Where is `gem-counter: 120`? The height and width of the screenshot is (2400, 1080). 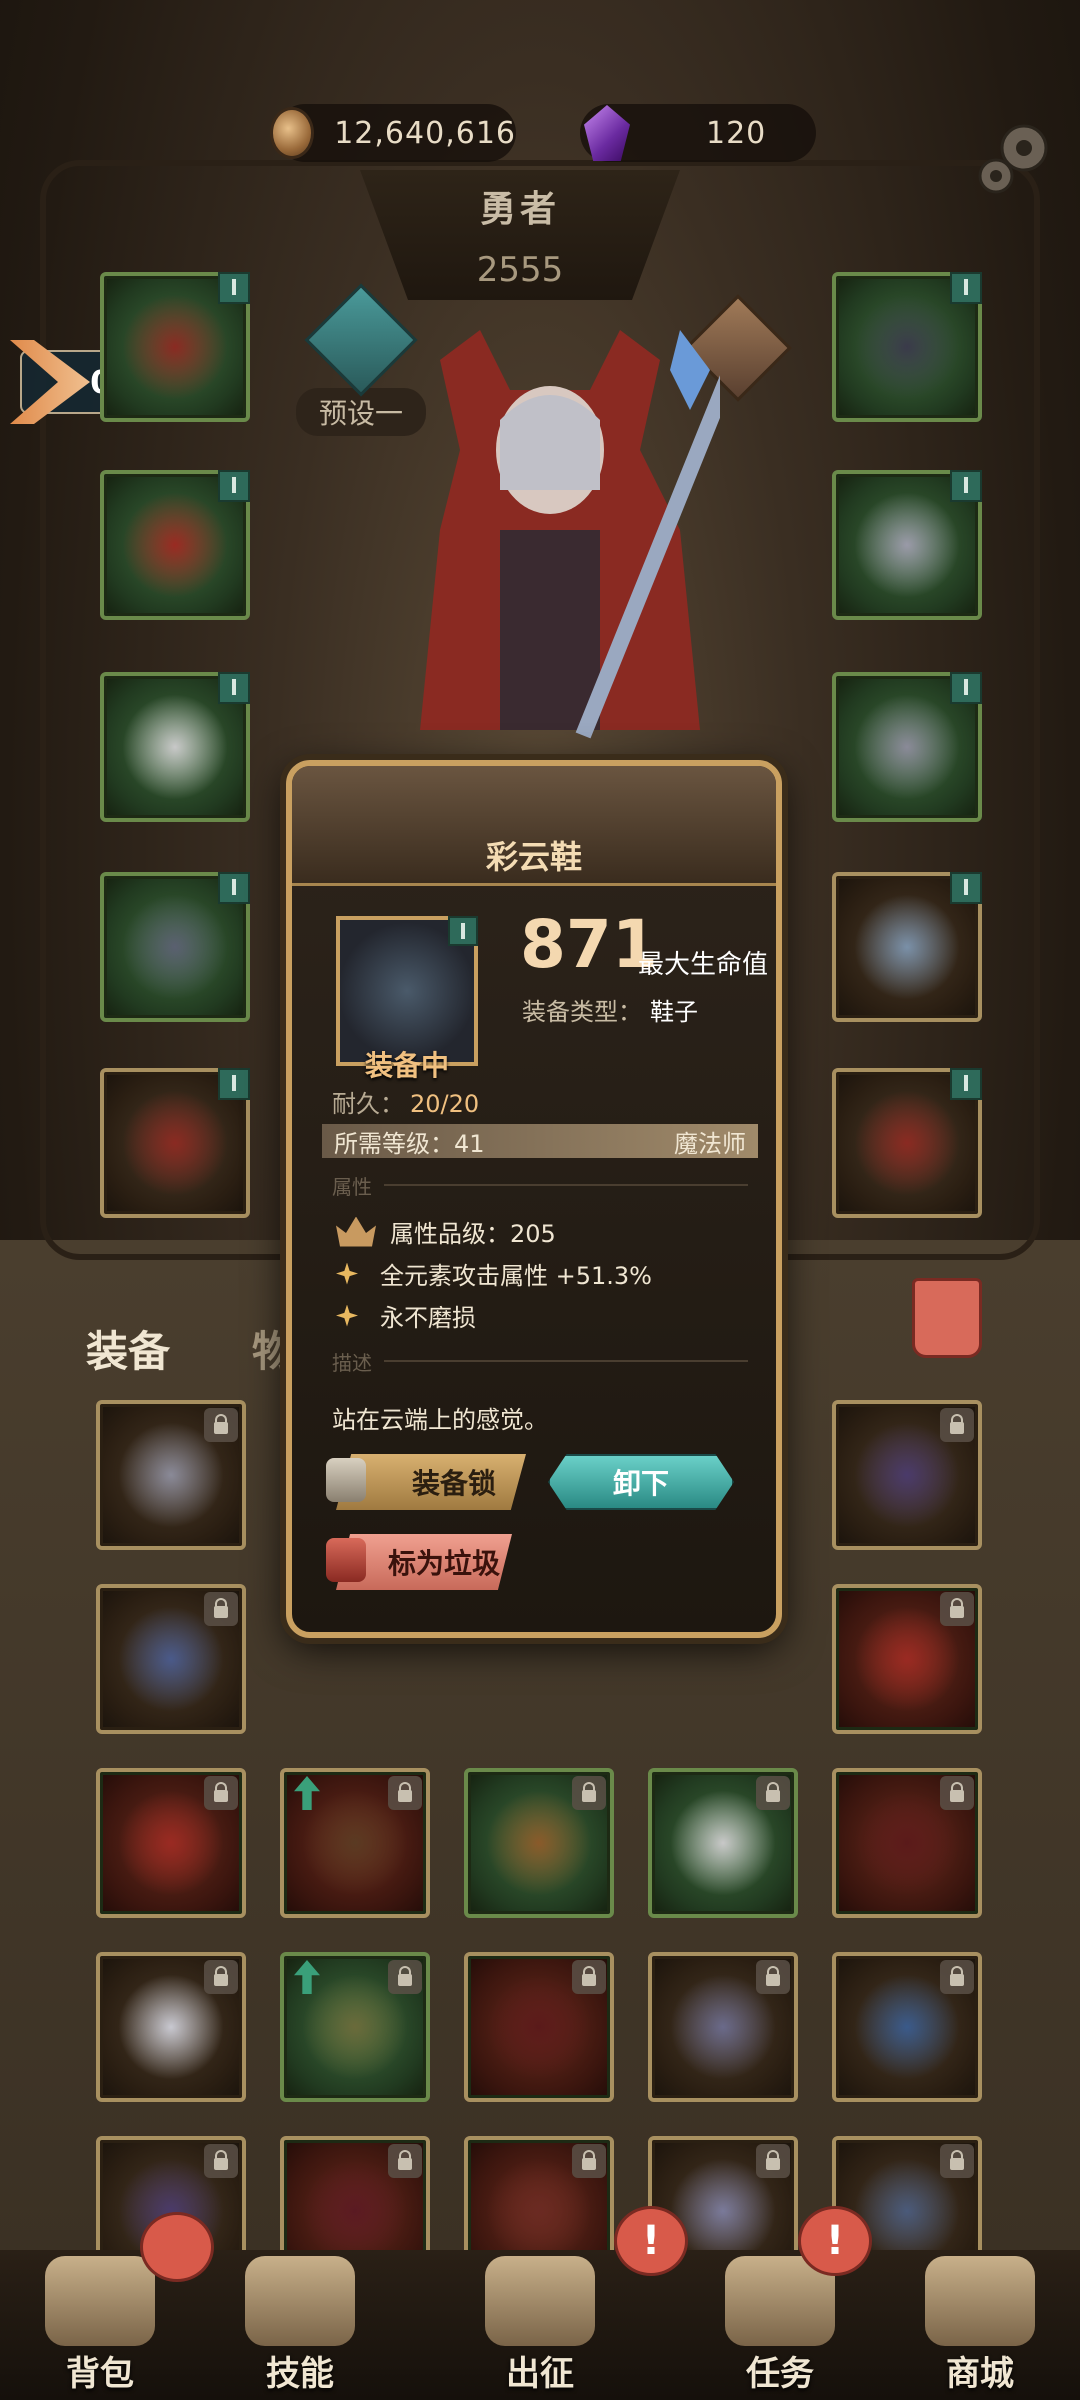 gem-counter: 120 is located at coordinates (698, 133).